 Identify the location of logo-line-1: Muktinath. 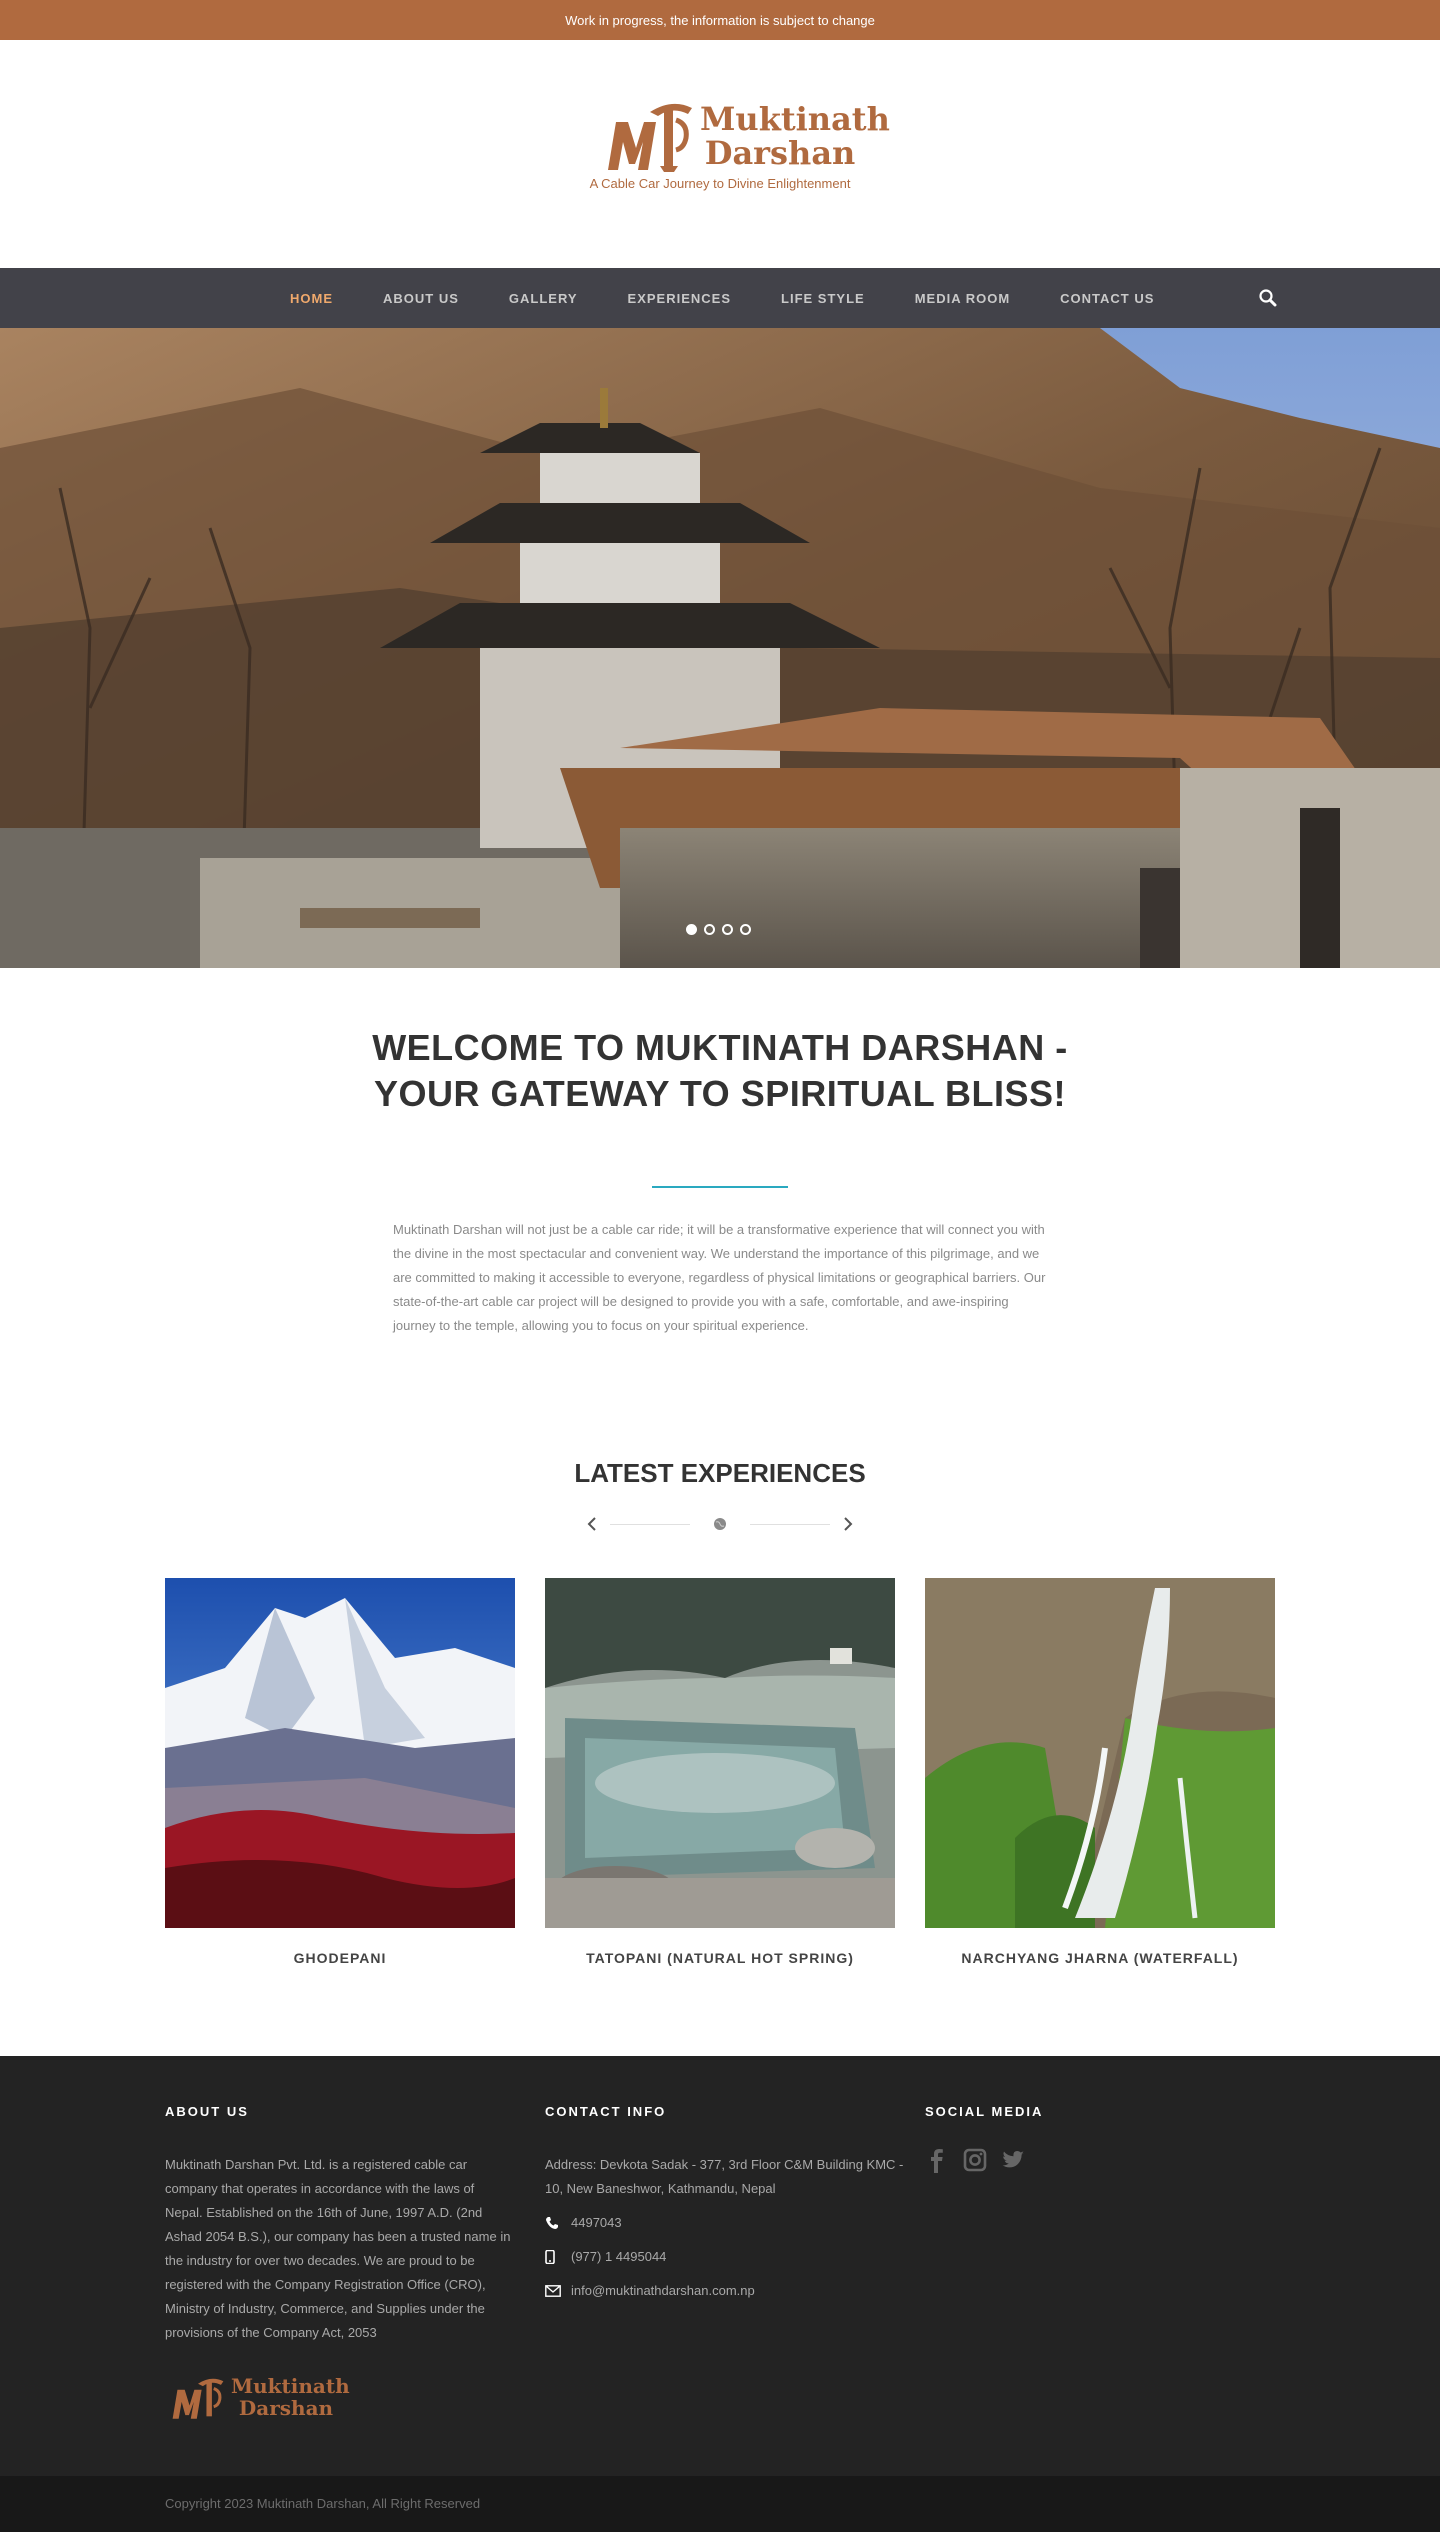
(795, 119).